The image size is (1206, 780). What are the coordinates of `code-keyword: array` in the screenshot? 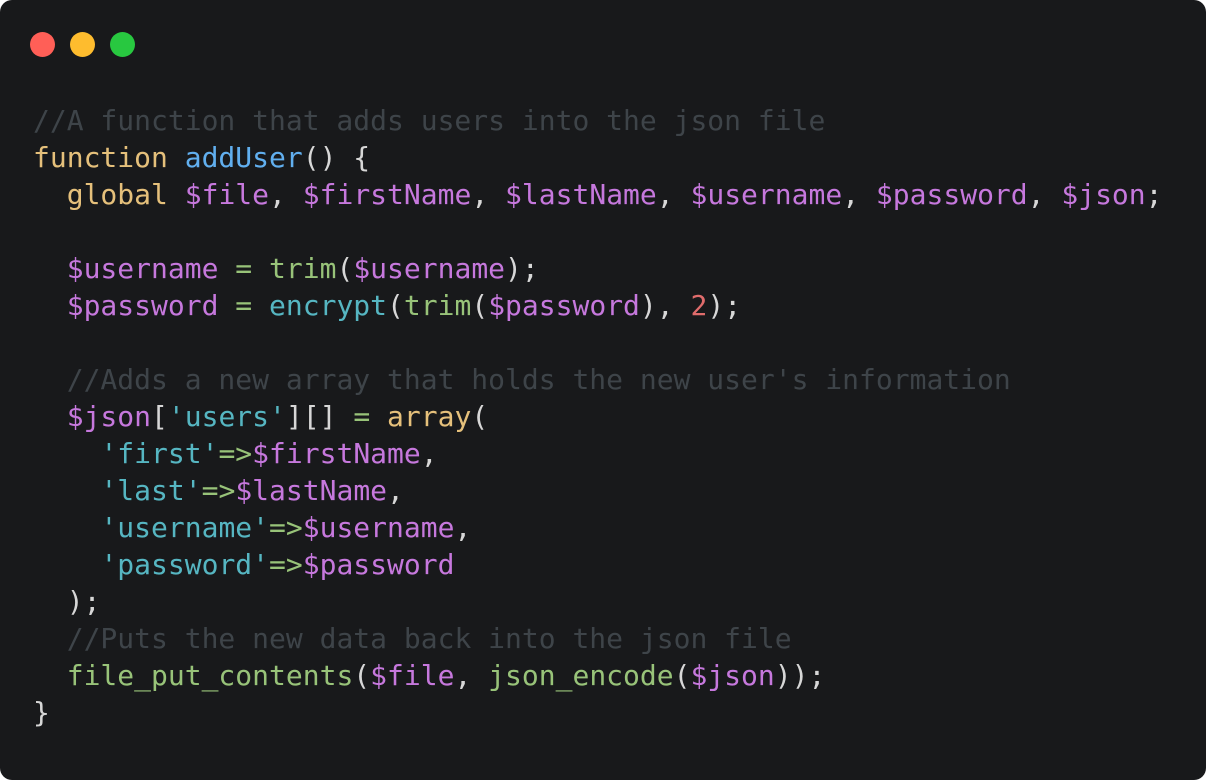 It's located at (429, 416).